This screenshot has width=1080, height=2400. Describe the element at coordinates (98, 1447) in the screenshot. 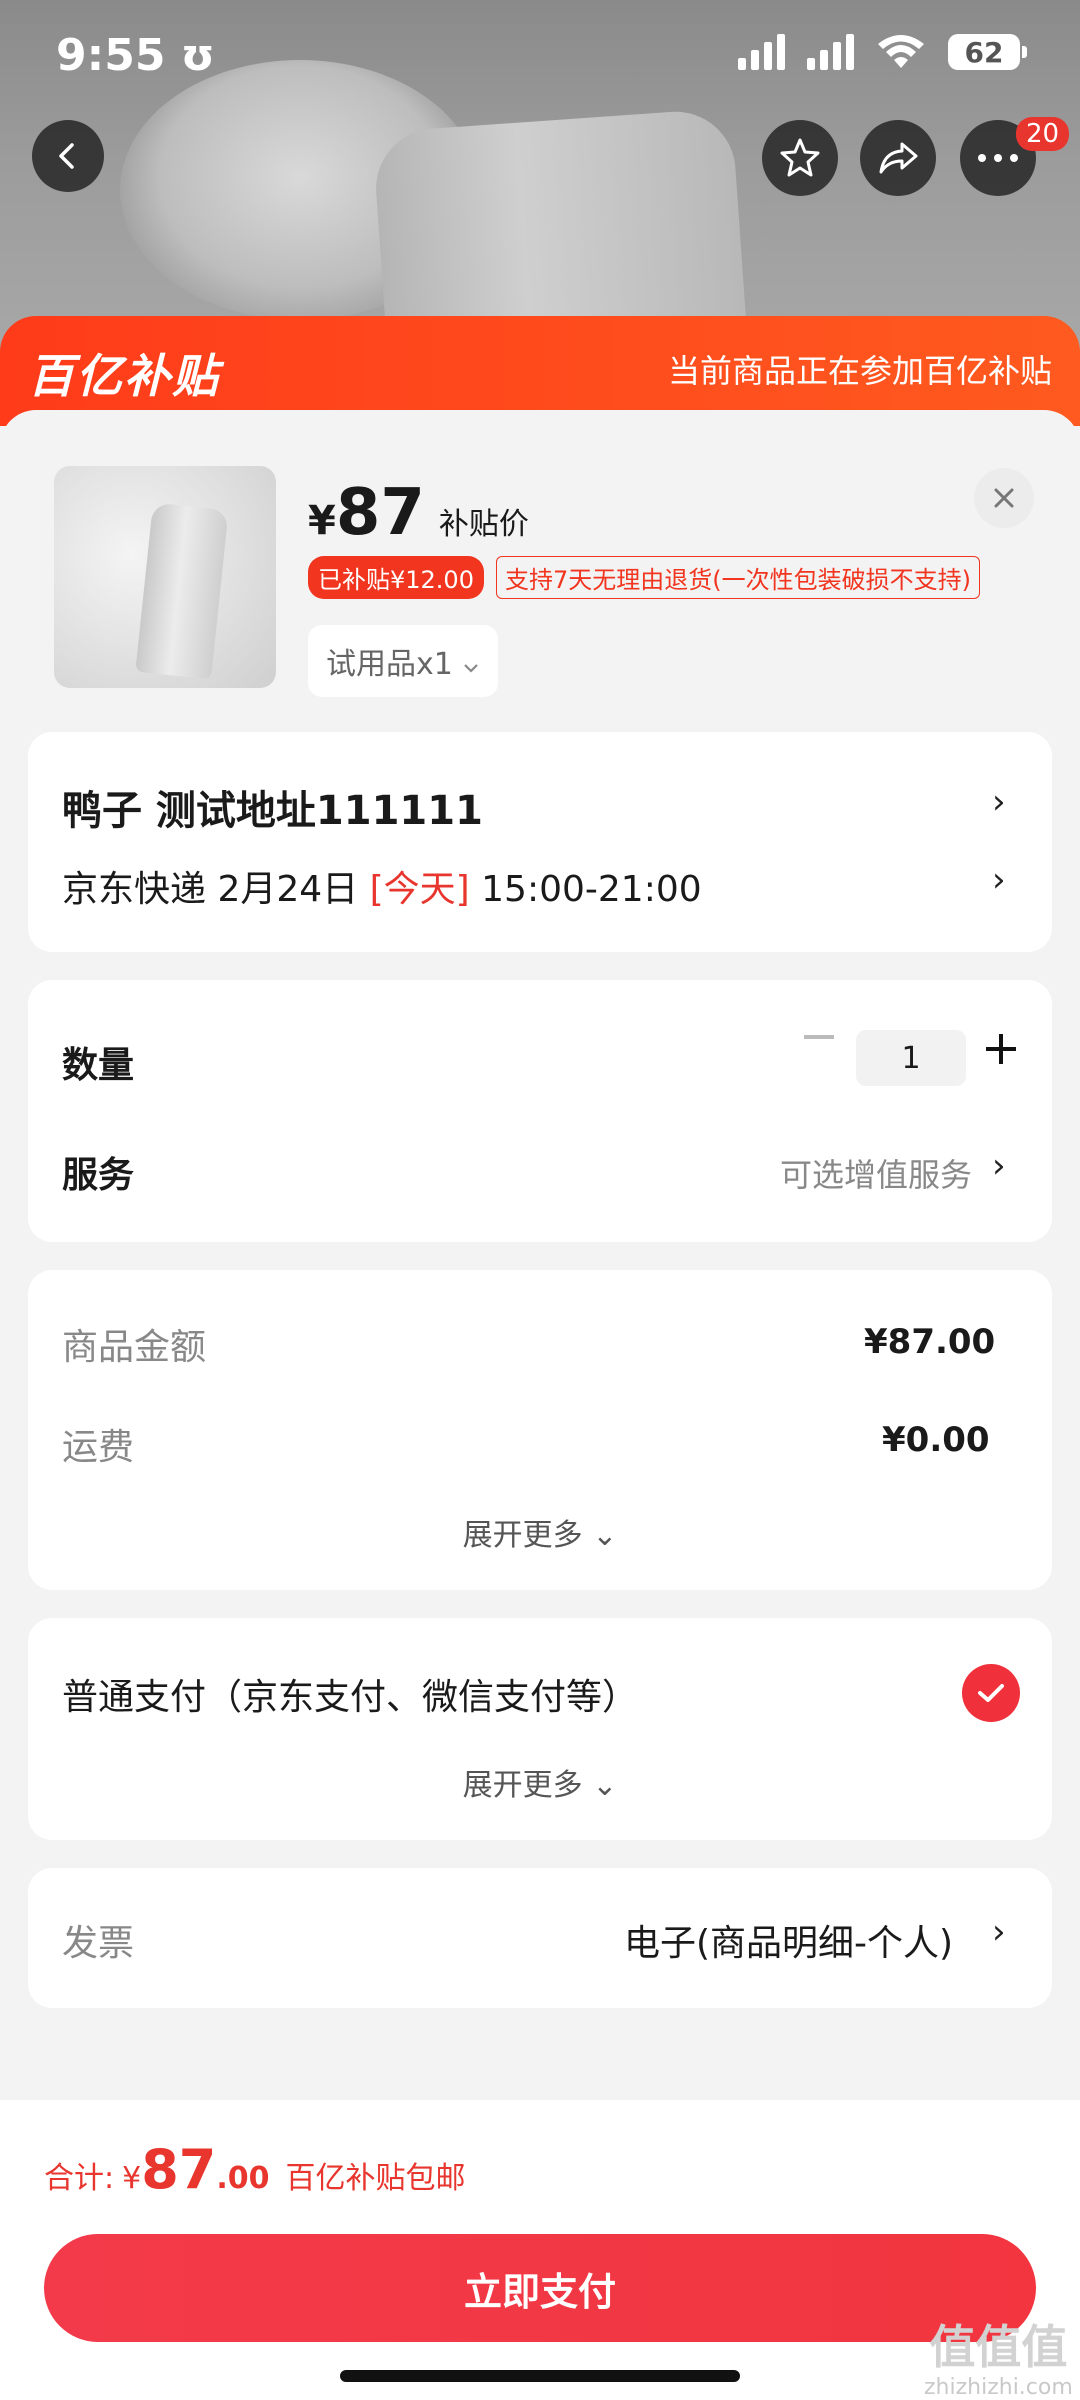

I see `shipping-fee-label: 运费` at that location.